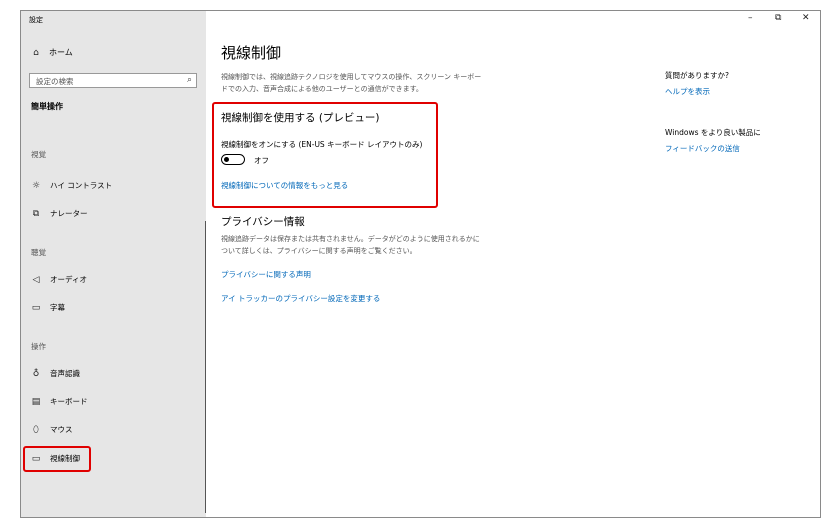 The height and width of the screenshot is (529, 840). I want to click on help-link: ヘルプを表示, so click(687, 91).